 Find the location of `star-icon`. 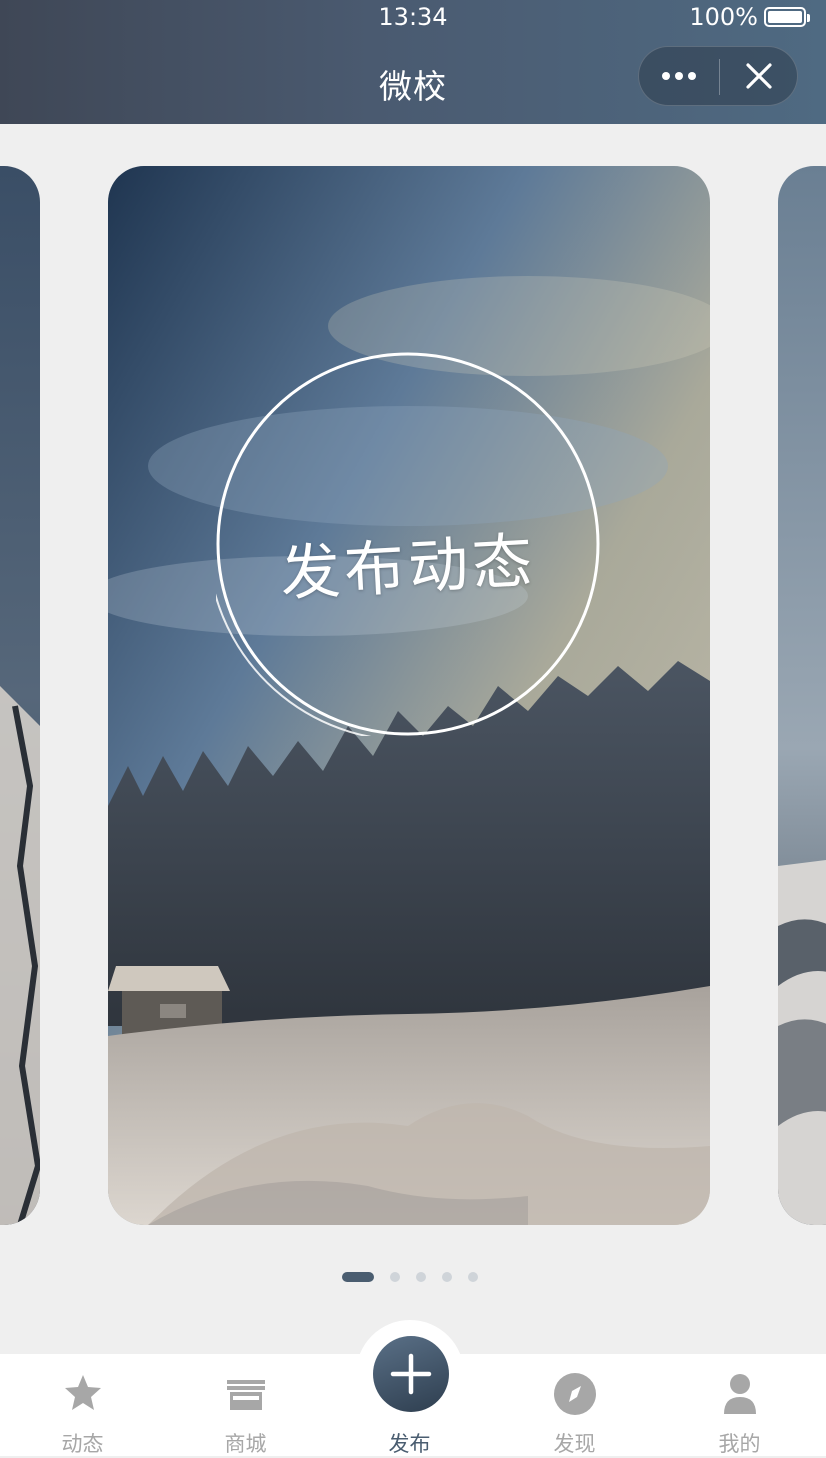

star-icon is located at coordinates (82, 1392).